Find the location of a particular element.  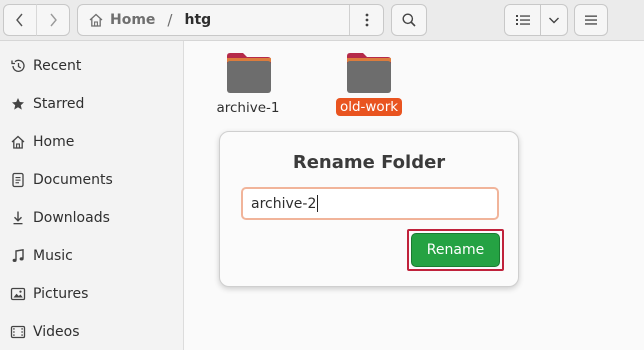

search-icon is located at coordinates (409, 20).